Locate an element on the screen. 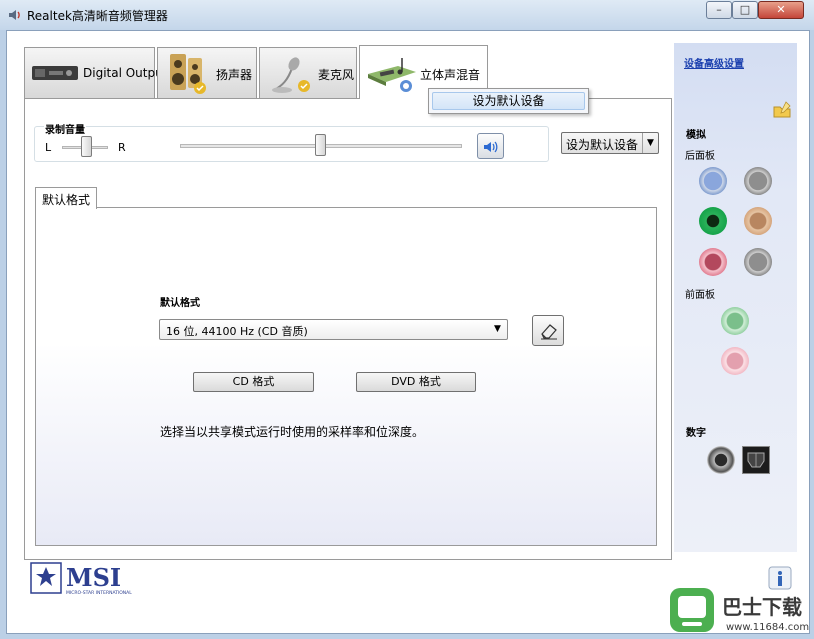  tab-default-format: 默认格式 is located at coordinates (66, 198).